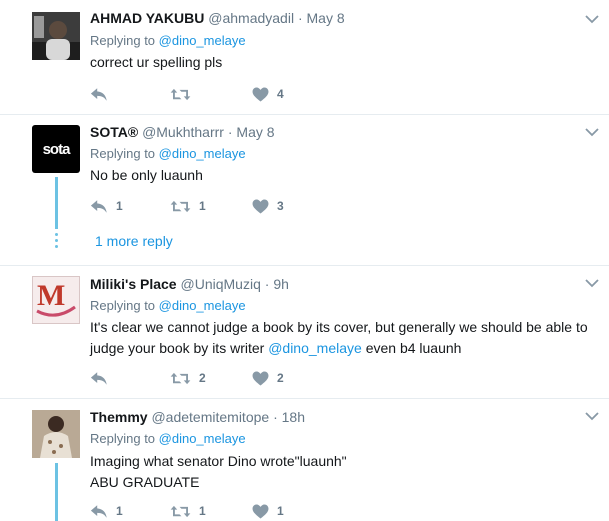 Image resolution: width=609 pixels, height=521 pixels. Describe the element at coordinates (202, 378) in the screenshot. I see `retweet-count: 2` at that location.